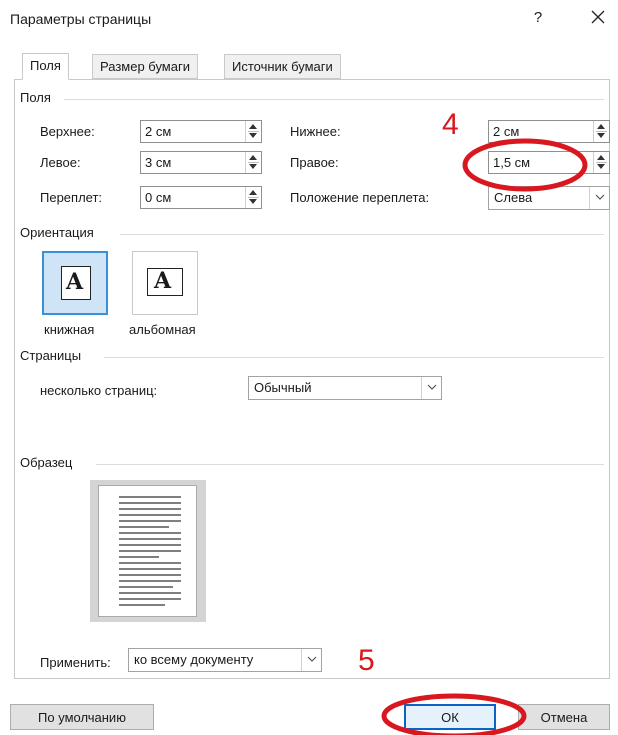 The width and height of the screenshot is (618, 735). Describe the element at coordinates (601, 162) in the screenshot. I see `right-margin-spinner` at that location.